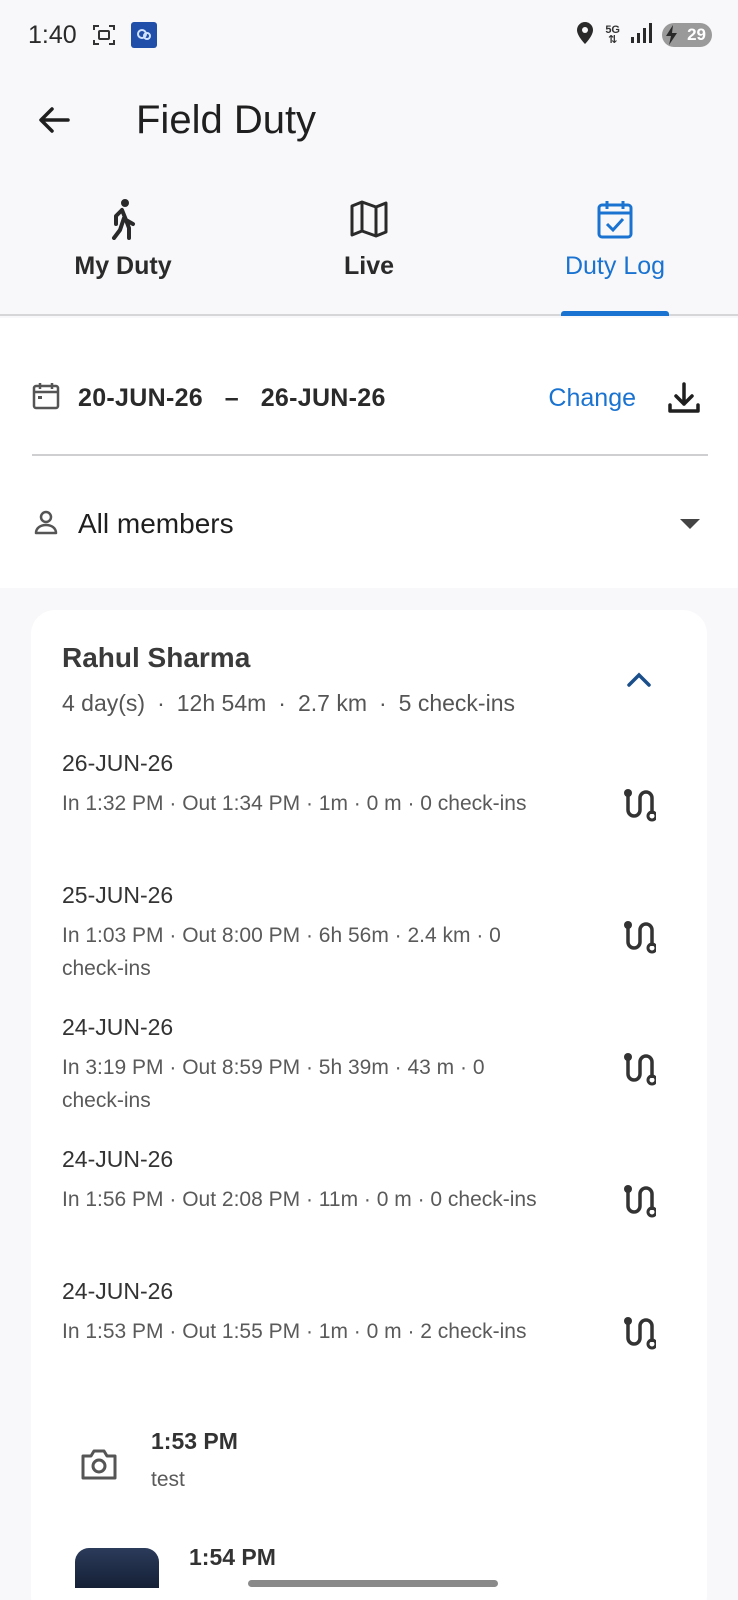  I want to click on map-icon, so click(369, 219).